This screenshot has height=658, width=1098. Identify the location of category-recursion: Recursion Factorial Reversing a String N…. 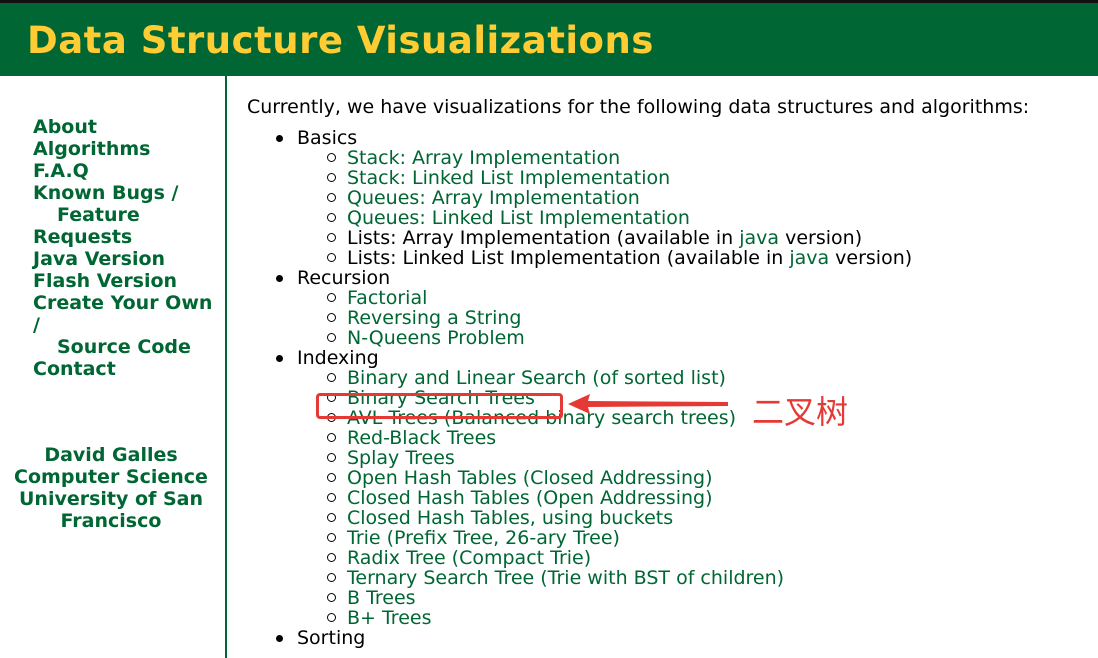
(681, 307).